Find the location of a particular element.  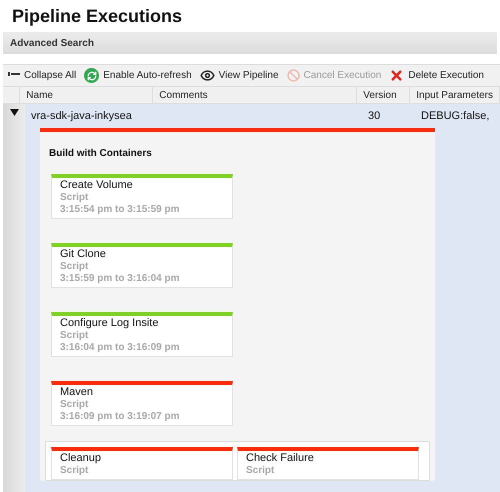

refresh-icon is located at coordinates (92, 75).